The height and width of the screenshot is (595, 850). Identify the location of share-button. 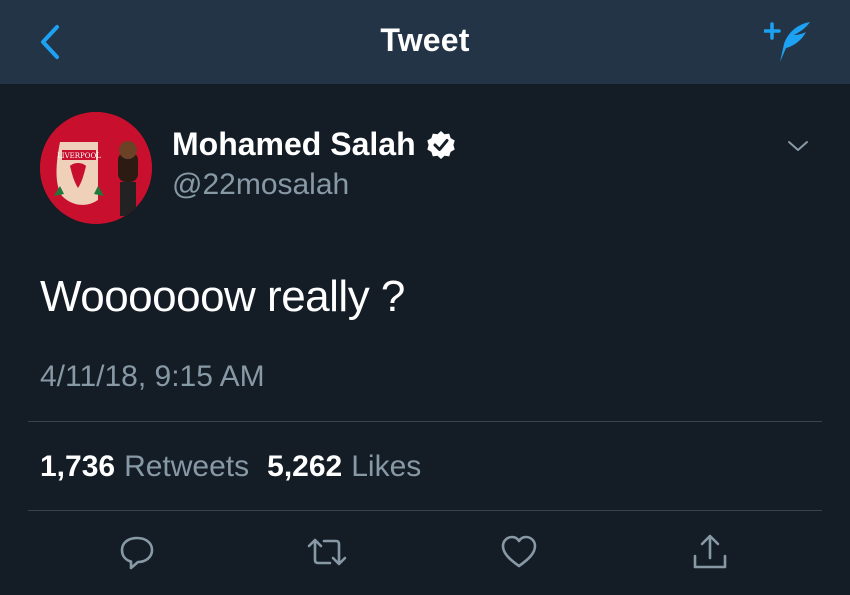
(710, 552).